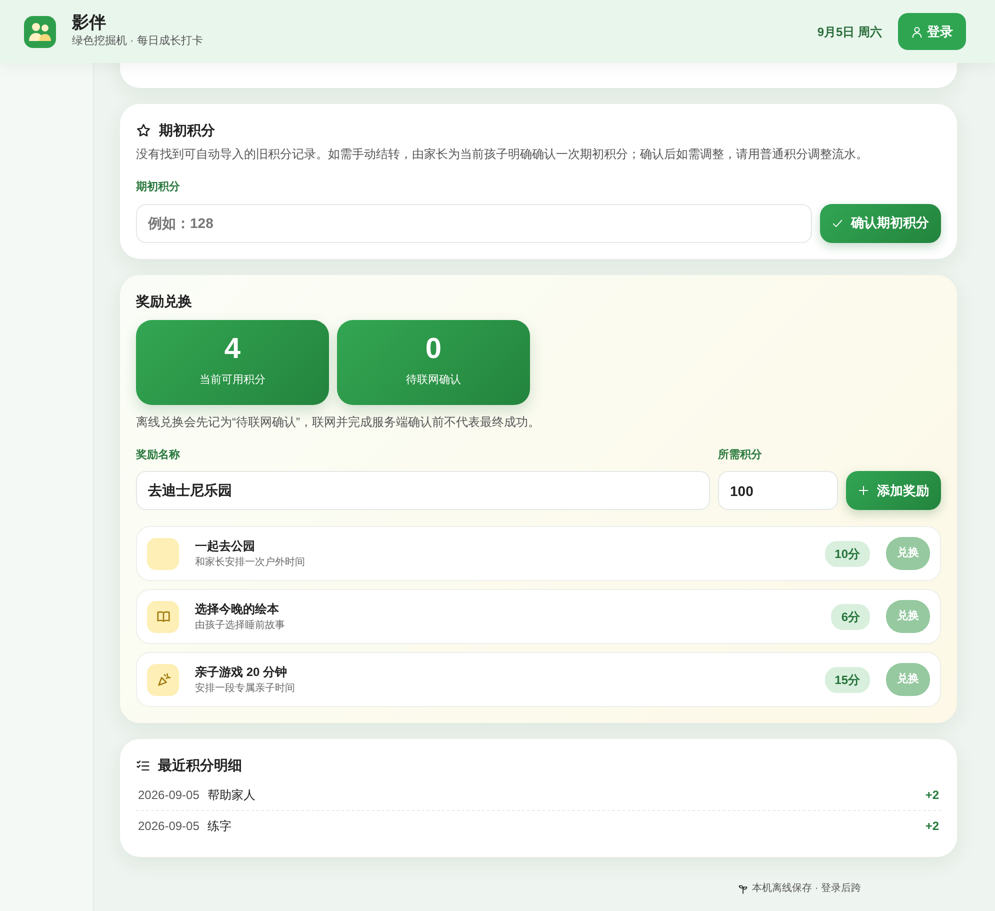  Describe the element at coordinates (143, 130) in the screenshot. I see `star-icon` at that location.